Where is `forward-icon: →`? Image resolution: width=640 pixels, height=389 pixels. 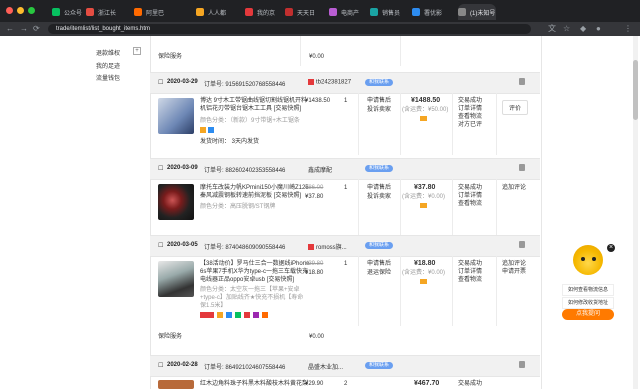 forward-icon: → is located at coordinates (24, 29).